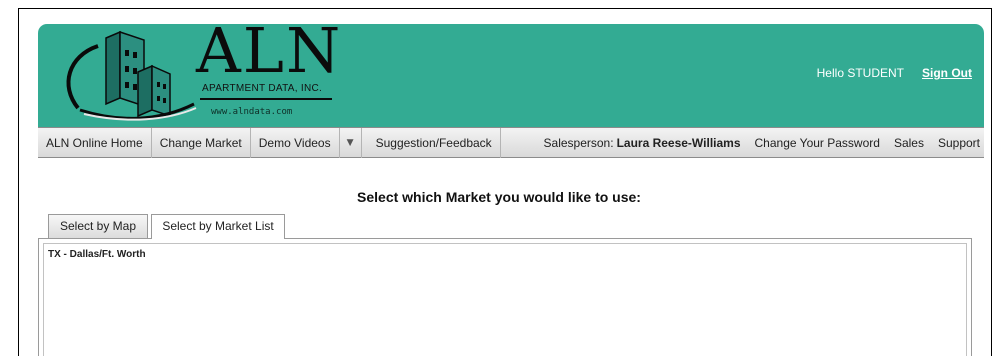 The height and width of the screenshot is (356, 998). I want to click on nav-change-market: Change Market, so click(201, 143).